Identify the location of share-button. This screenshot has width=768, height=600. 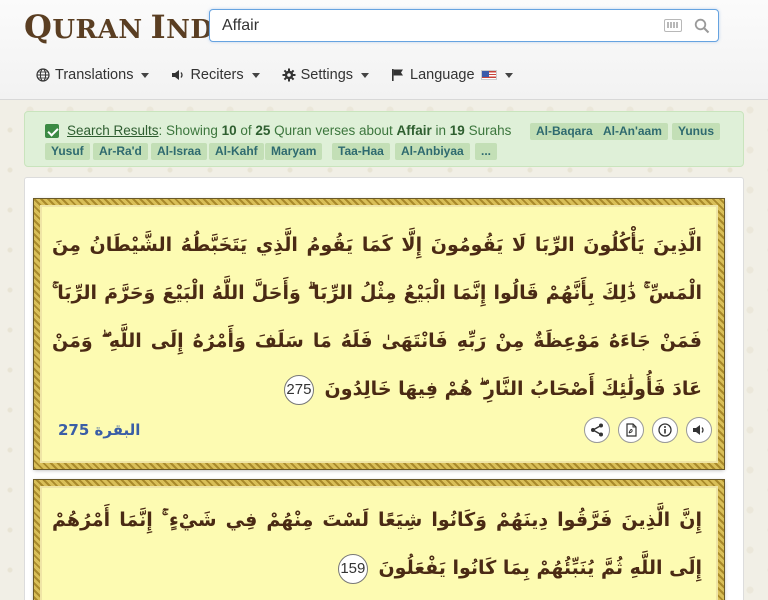
(597, 430).